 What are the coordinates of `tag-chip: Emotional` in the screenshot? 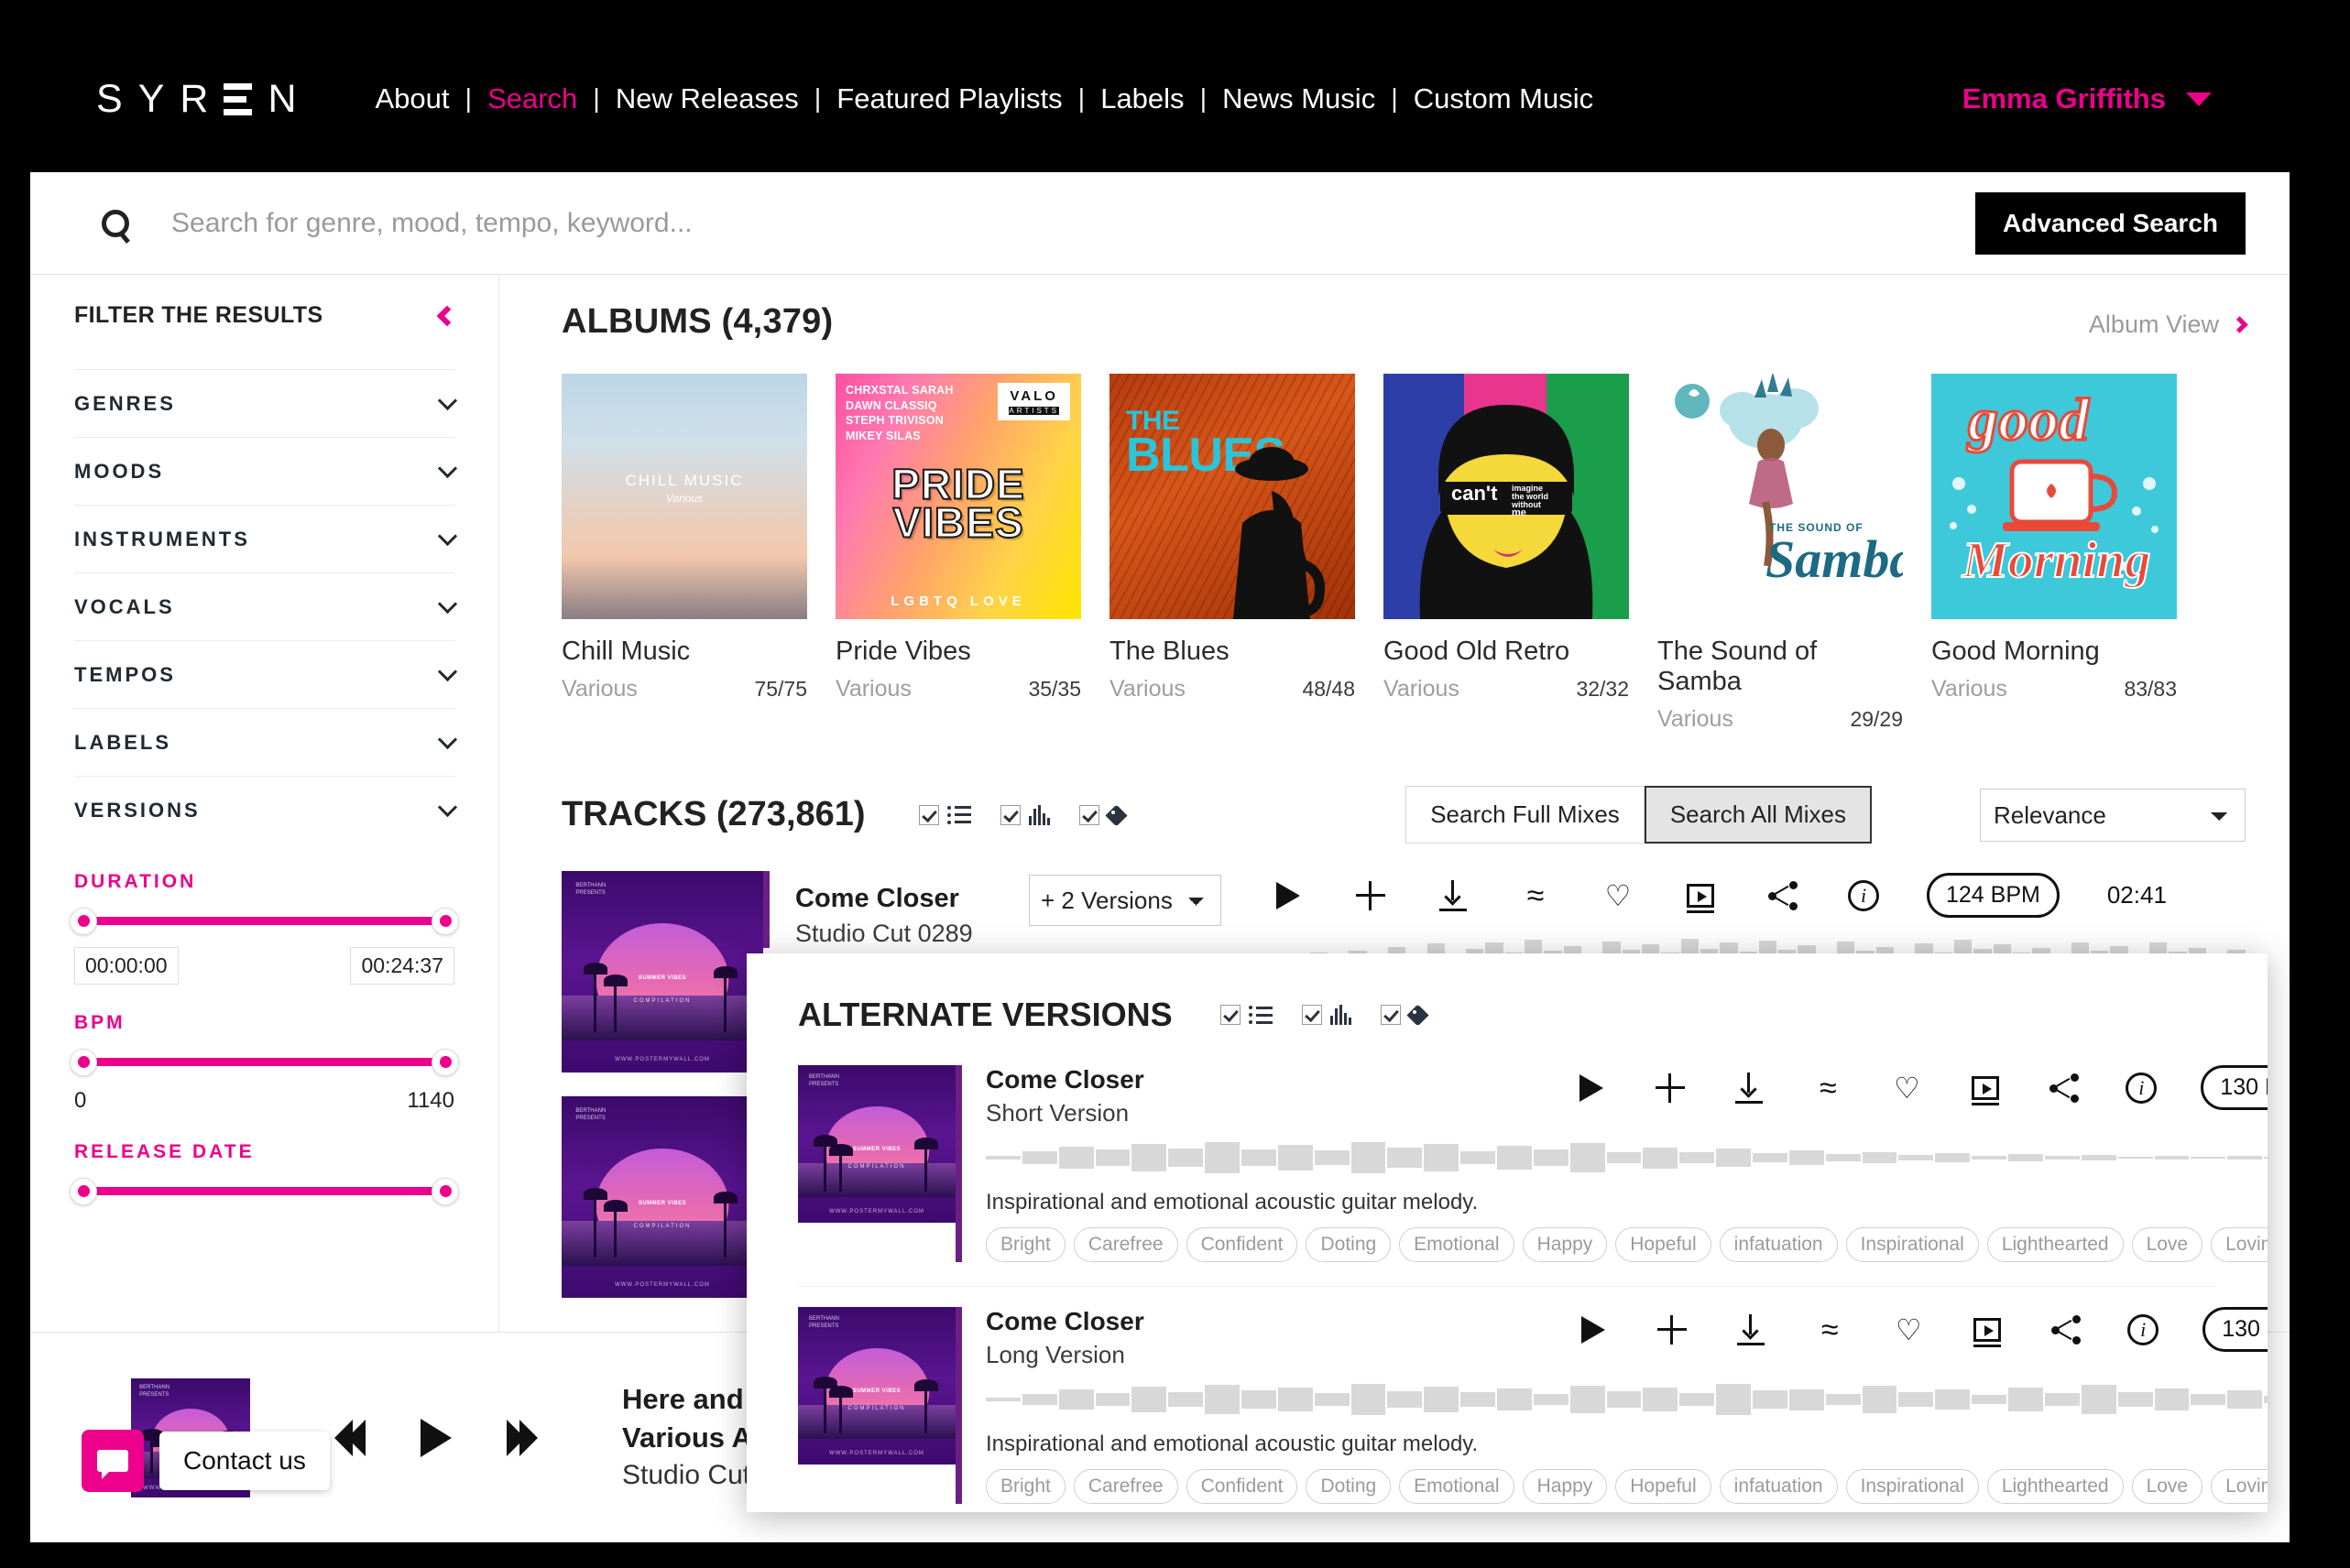 It's located at (1456, 1486).